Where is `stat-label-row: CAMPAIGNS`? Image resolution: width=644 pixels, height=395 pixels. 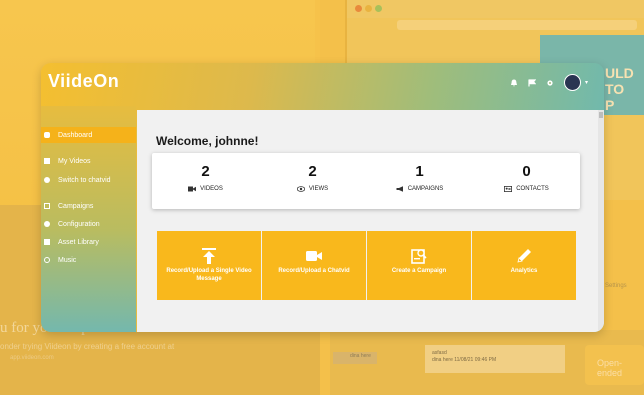 stat-label-row: CAMPAIGNS is located at coordinates (419, 189).